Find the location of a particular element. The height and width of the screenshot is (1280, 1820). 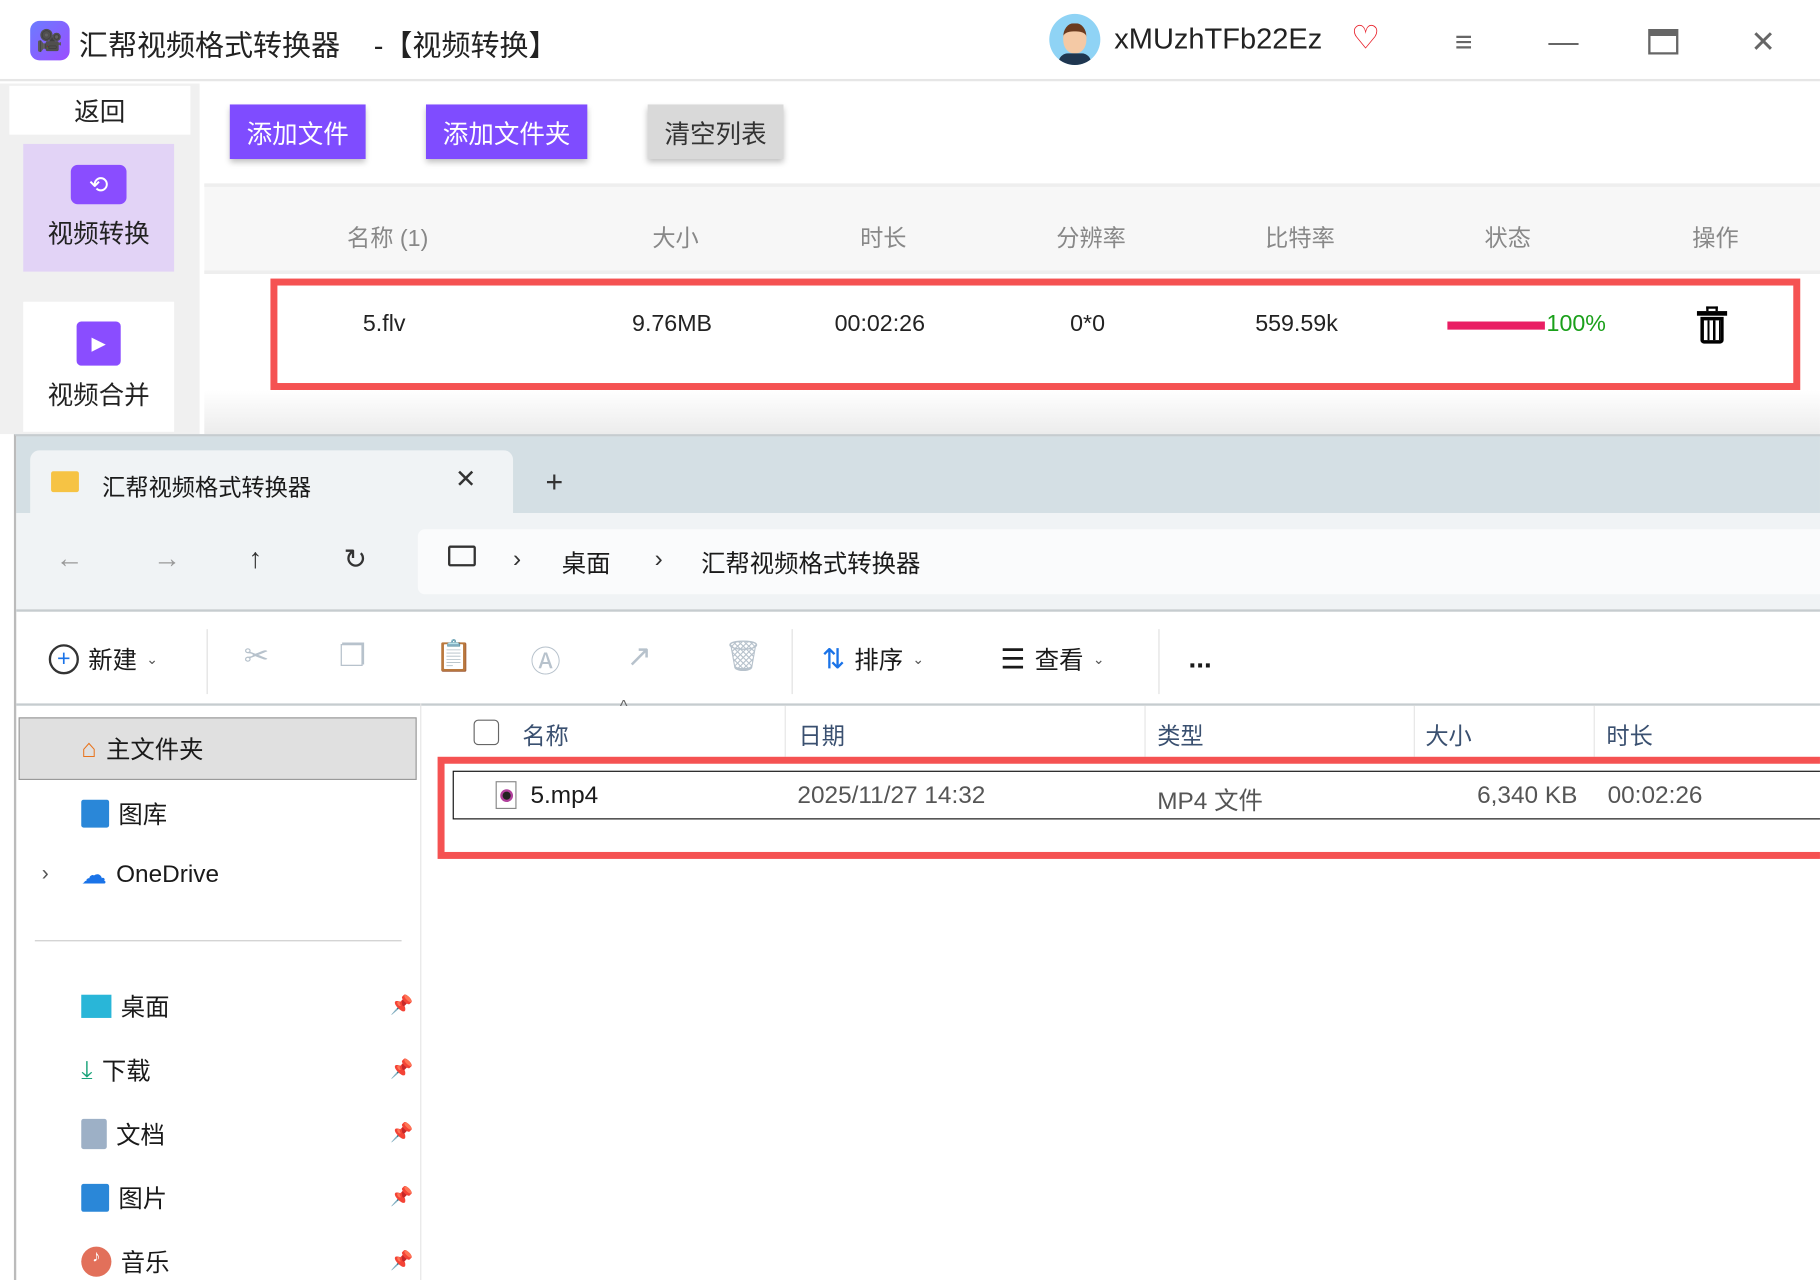

col-action: 操作 is located at coordinates (1715, 239).